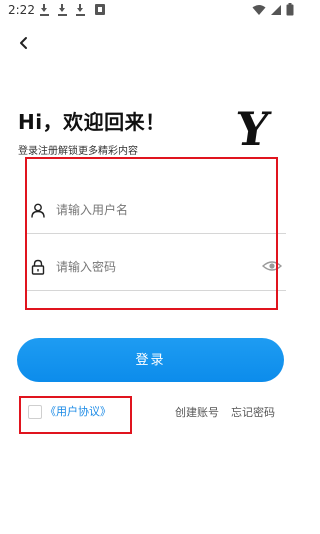 This screenshot has width=320, height=534. I want to click on back-button, so click(24, 43).